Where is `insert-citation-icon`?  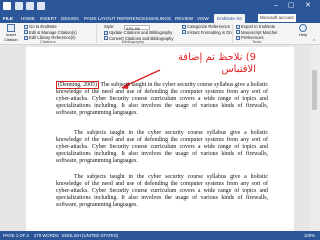
insert-citation-icon is located at coordinates (11, 28).